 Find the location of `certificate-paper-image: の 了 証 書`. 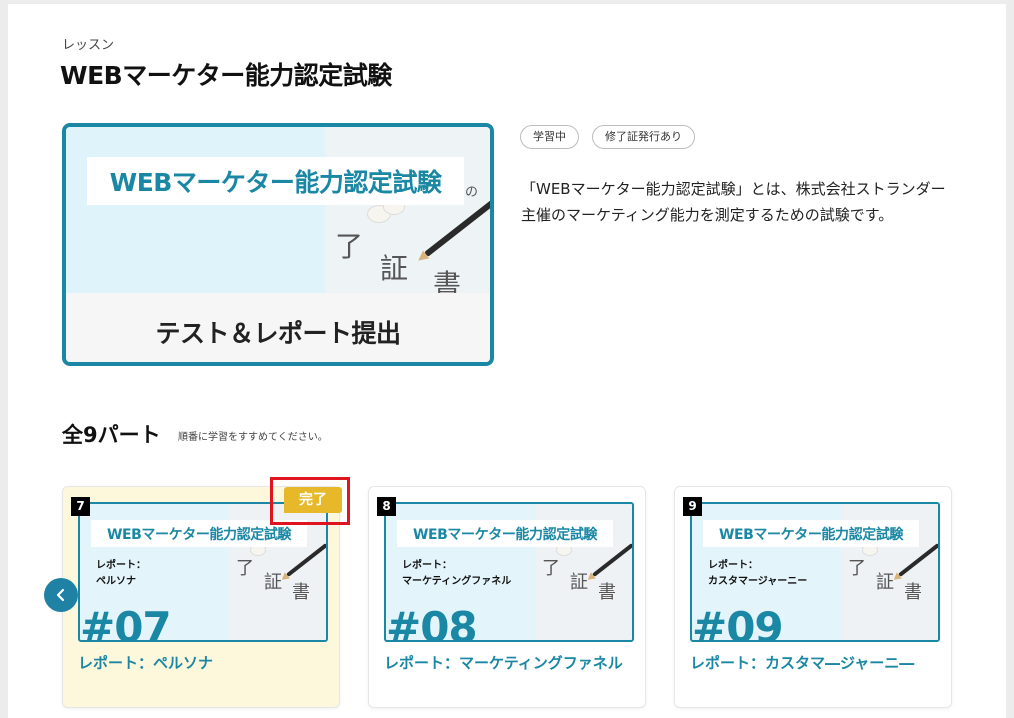

certificate-paper-image: の 了 証 書 is located at coordinates (407, 214).